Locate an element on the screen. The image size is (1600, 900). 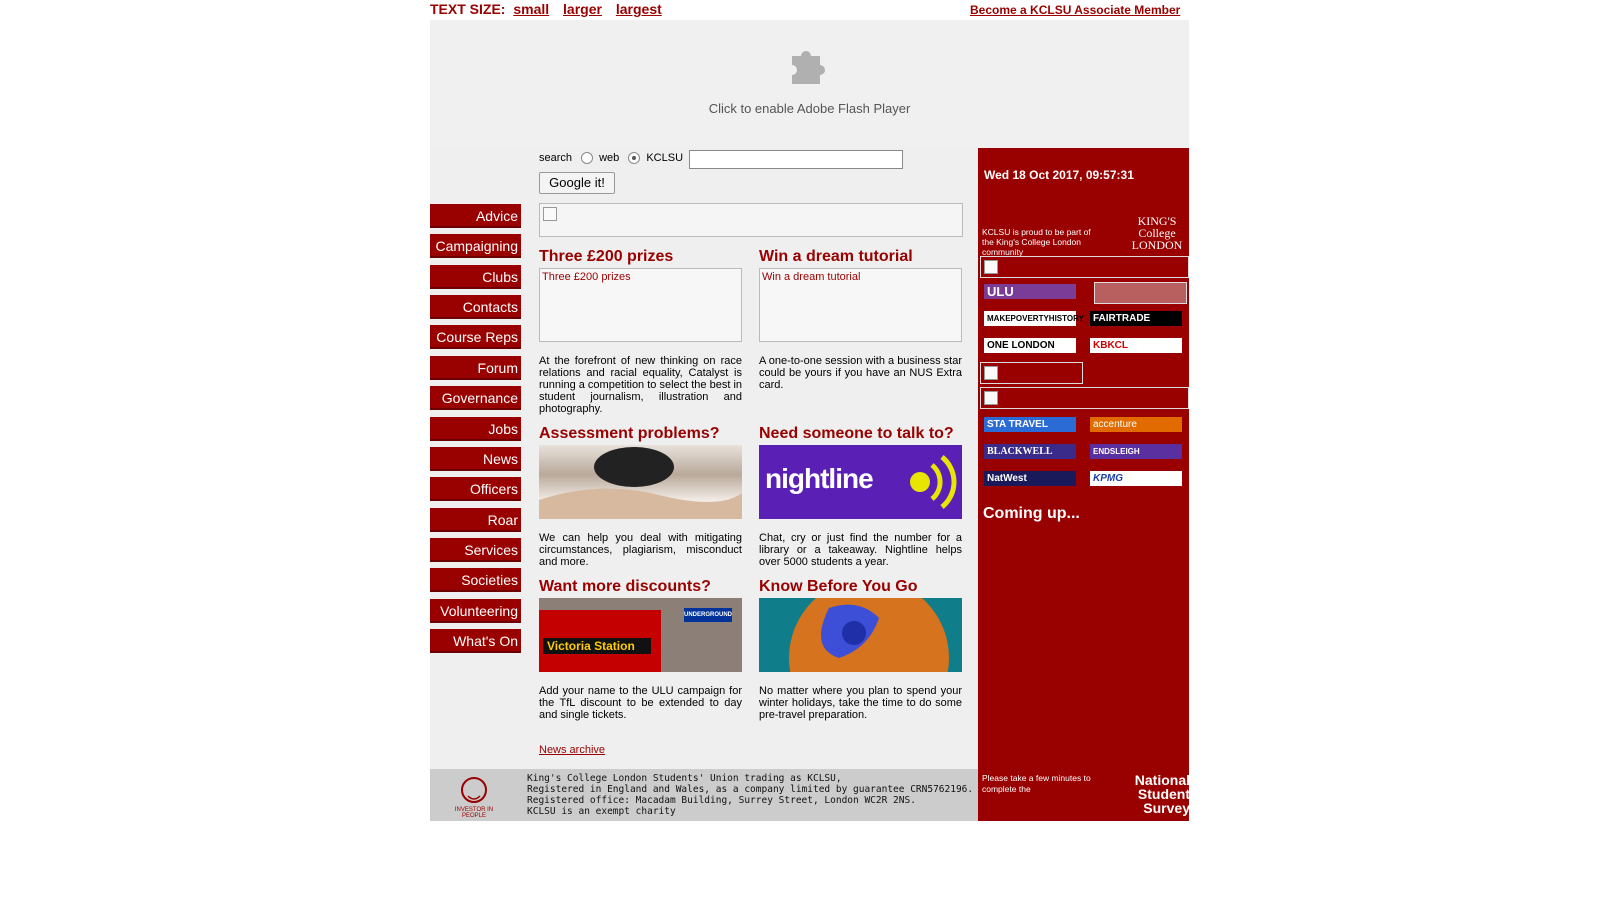
radio-web-label: web is located at coordinates (609, 158).